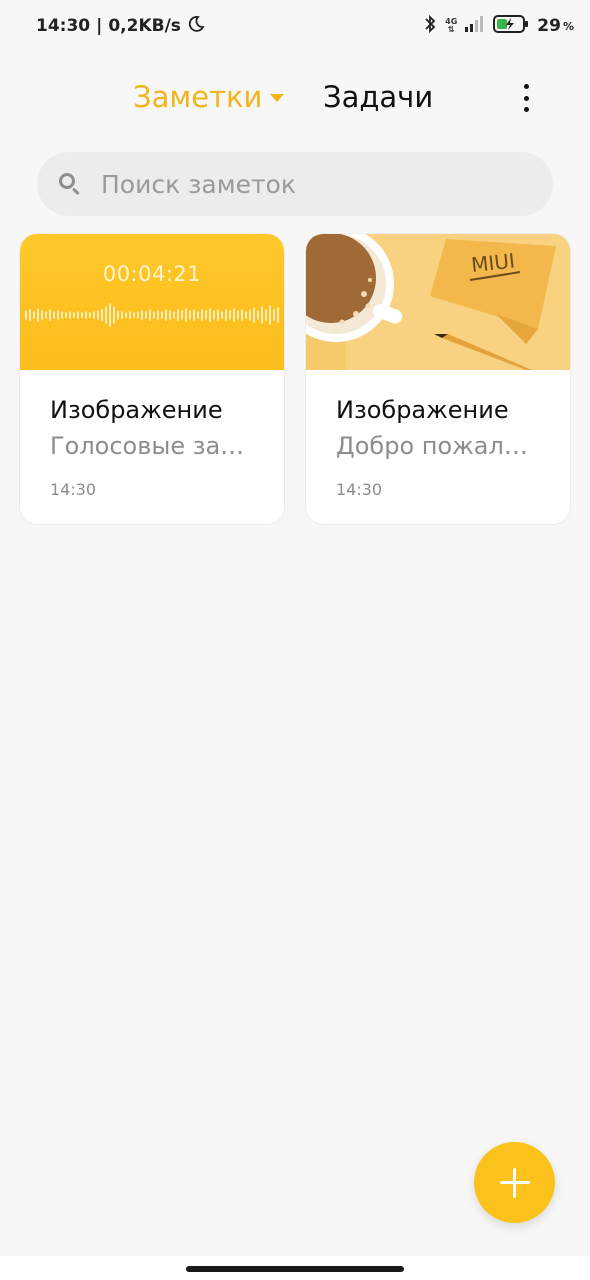  I want to click on coffee-notepad-illustration: MIUI, so click(438, 302).